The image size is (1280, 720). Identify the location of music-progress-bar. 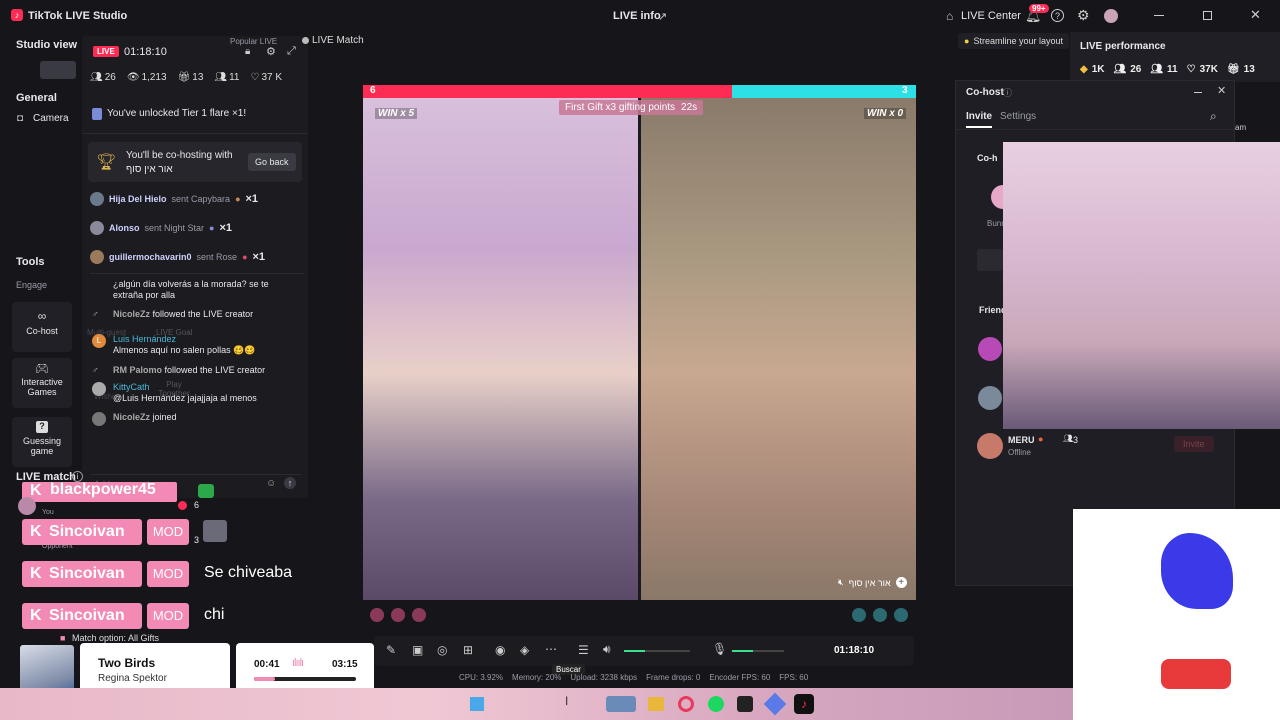
(305, 679).